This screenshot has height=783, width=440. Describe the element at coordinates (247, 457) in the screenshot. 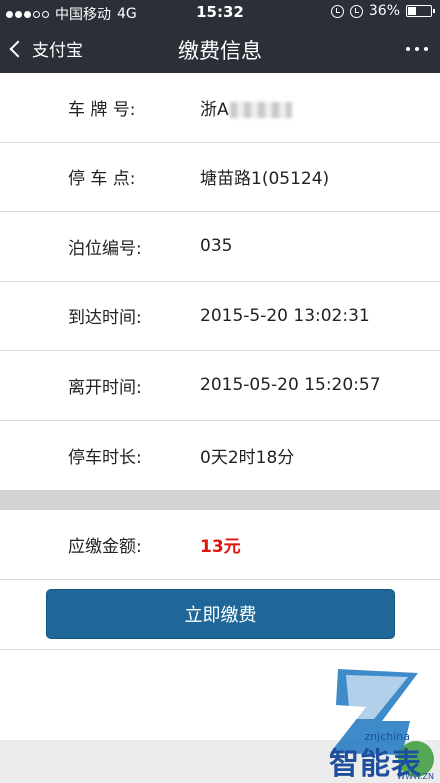

I see `duration-value: 0天2时18分` at that location.